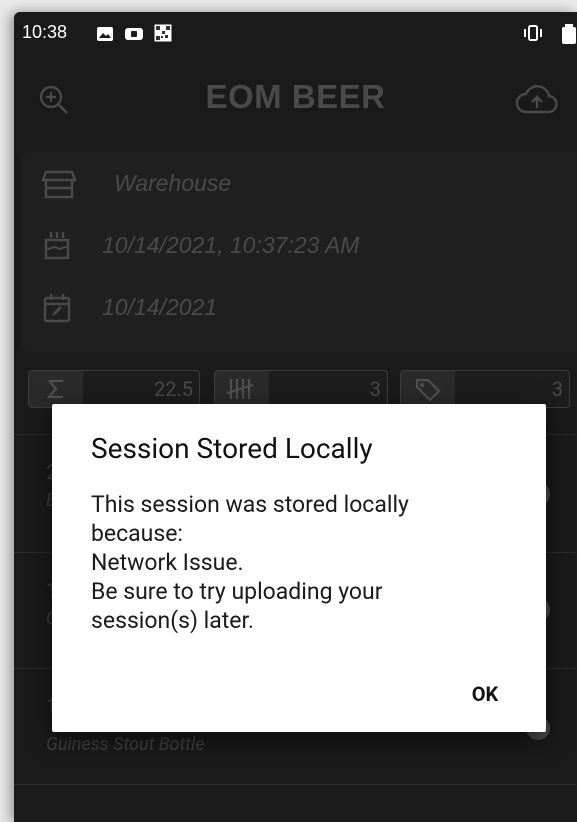  I want to click on battery-icon, so click(569, 36).